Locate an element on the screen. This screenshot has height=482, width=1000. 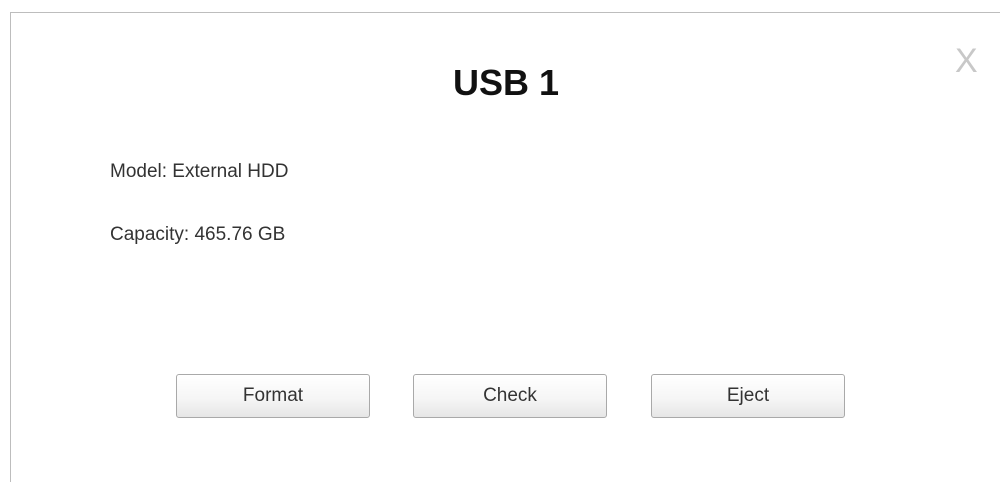
eject-button: Eject is located at coordinates (748, 396).